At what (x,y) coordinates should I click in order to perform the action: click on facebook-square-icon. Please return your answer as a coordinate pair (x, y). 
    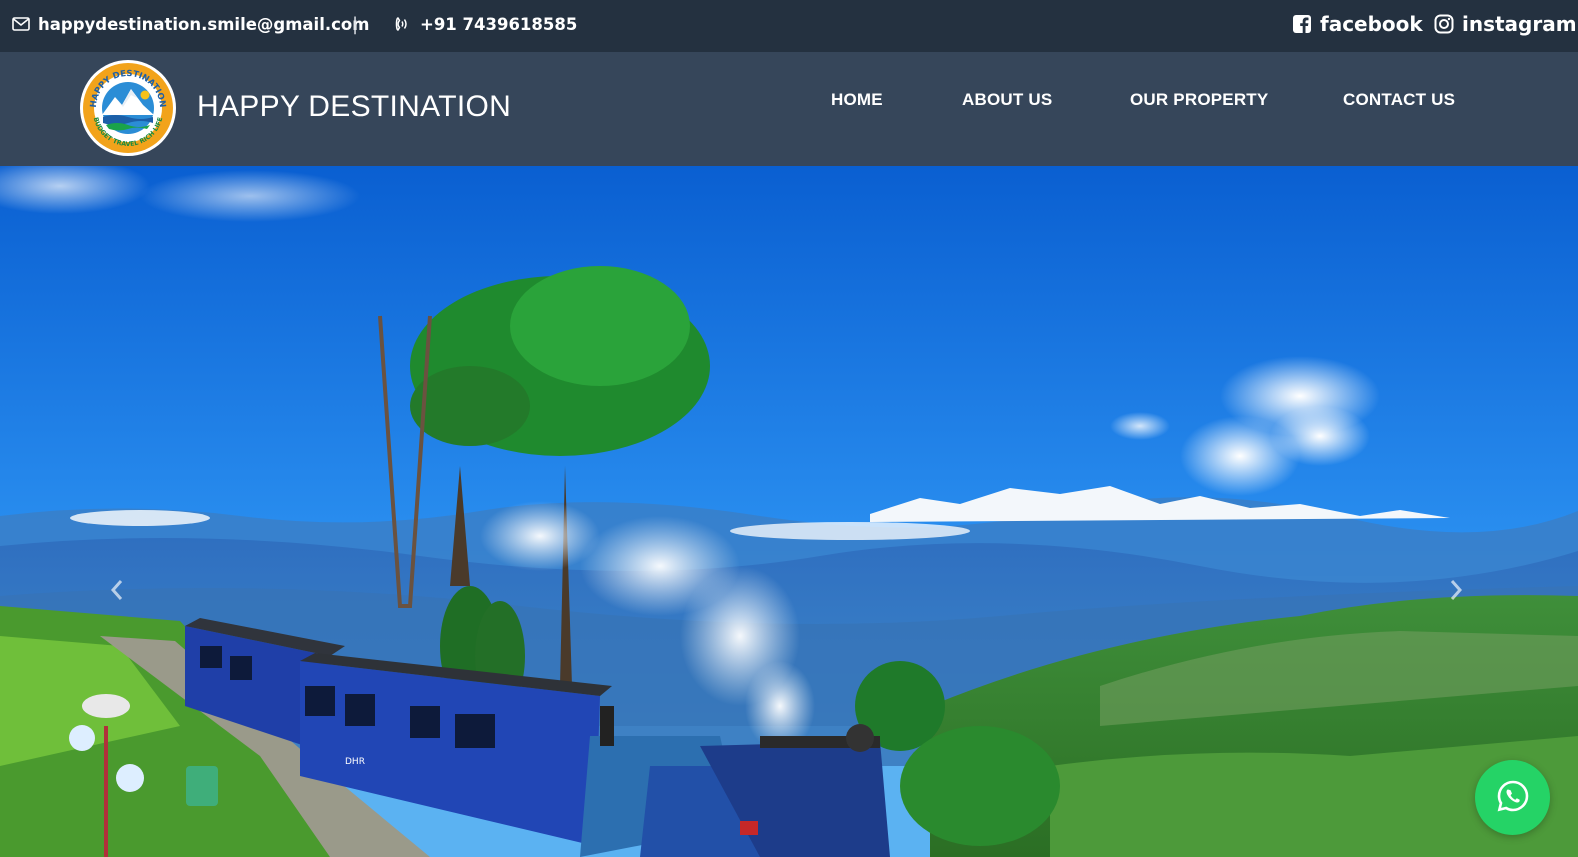
    Looking at the image, I should click on (1302, 24).